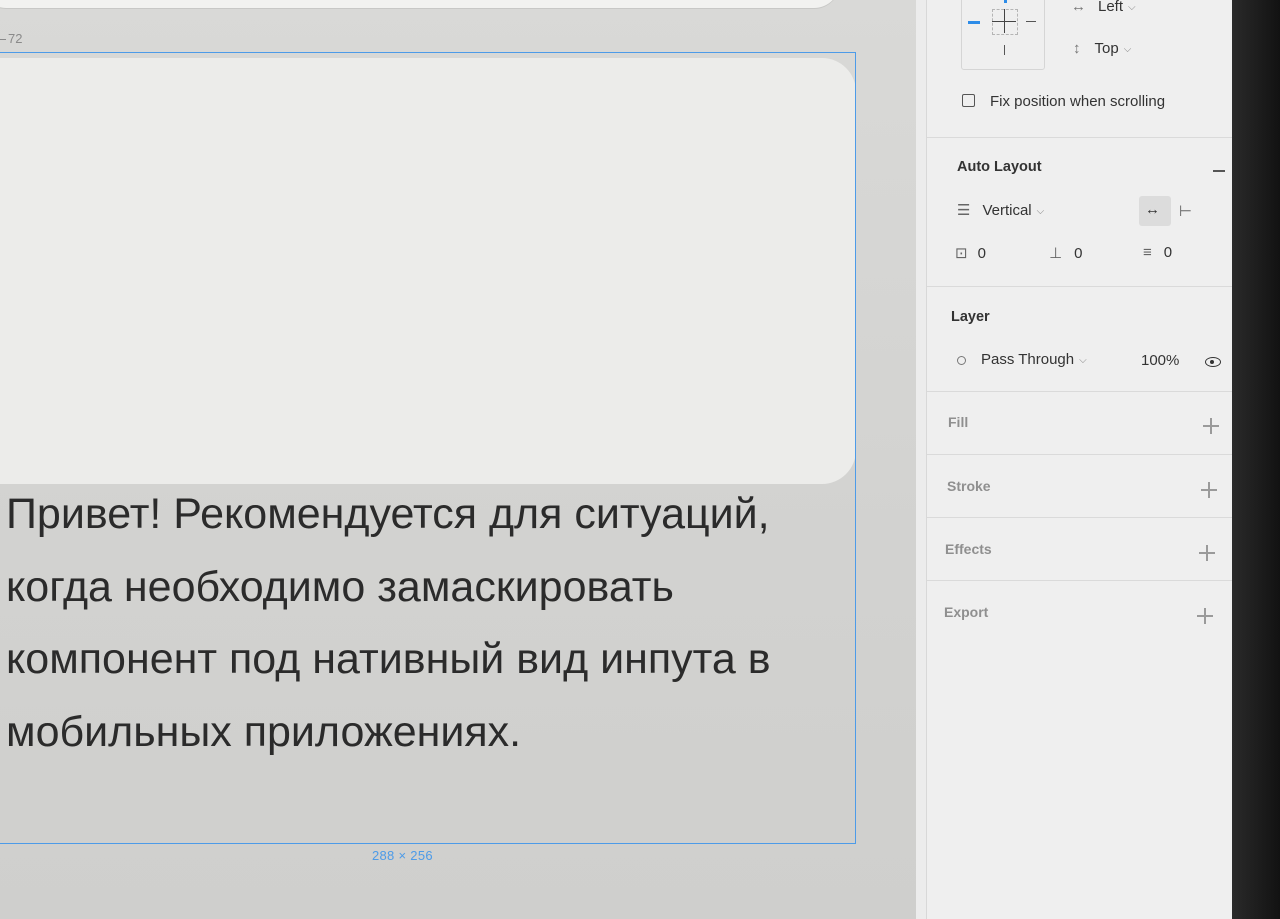 This screenshot has height=919, width=1280. I want to click on padding-horizontal-value: 0, so click(1078, 253).